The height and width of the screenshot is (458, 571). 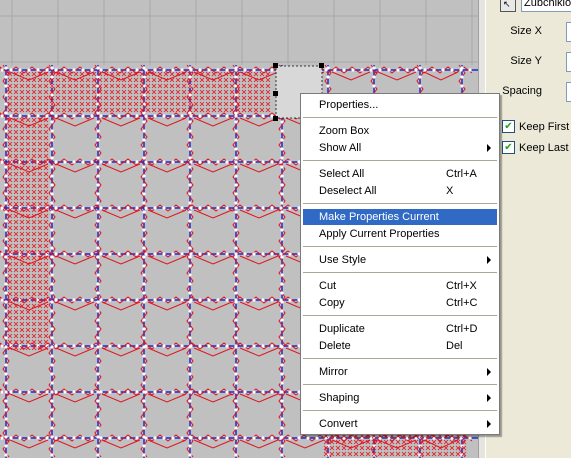 What do you see at coordinates (339, 398) in the screenshot?
I see `menu-label: Shaping` at bounding box center [339, 398].